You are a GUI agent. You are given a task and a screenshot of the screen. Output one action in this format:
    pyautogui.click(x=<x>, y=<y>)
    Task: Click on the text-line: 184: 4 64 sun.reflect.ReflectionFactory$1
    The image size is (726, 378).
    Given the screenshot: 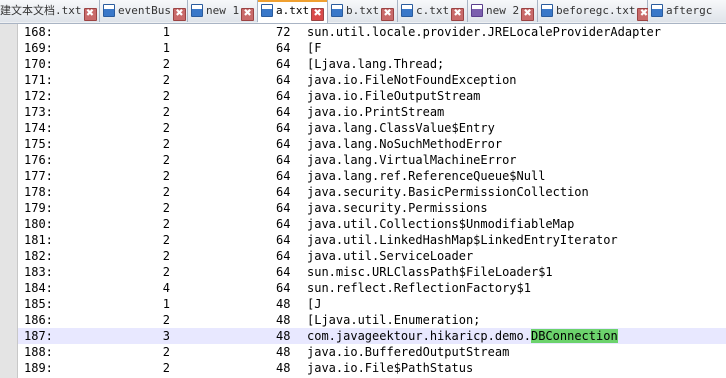 What is the action you would take?
    pyautogui.click(x=372, y=288)
    